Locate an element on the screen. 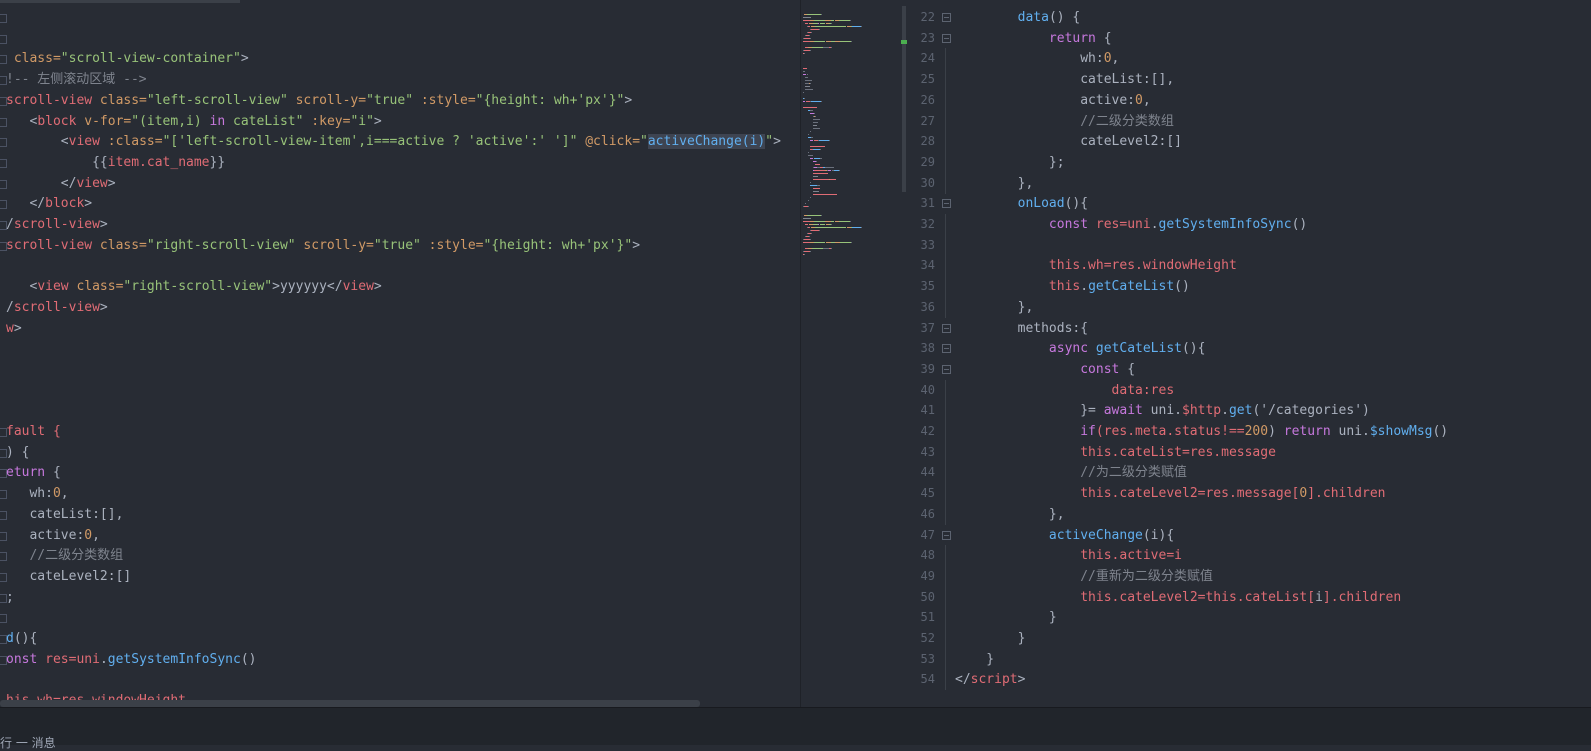 This screenshot has height=751, width=1591. code-line: onLoad(){ is located at coordinates (1021, 203).